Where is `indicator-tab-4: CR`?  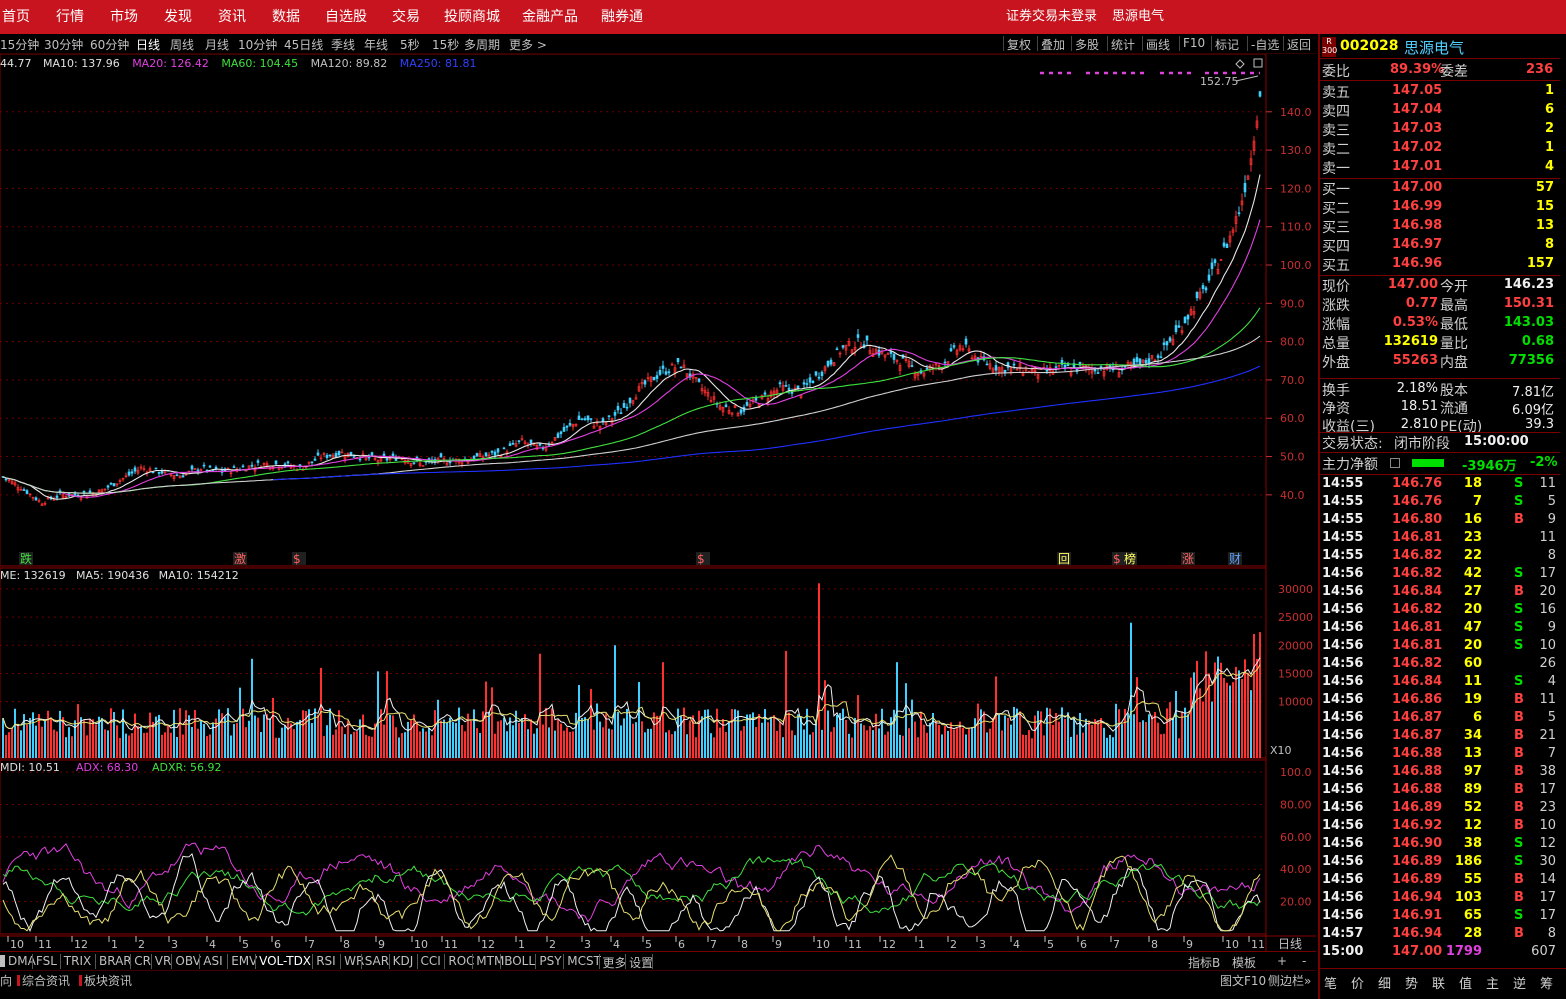 indicator-tab-4: CR is located at coordinates (142, 961).